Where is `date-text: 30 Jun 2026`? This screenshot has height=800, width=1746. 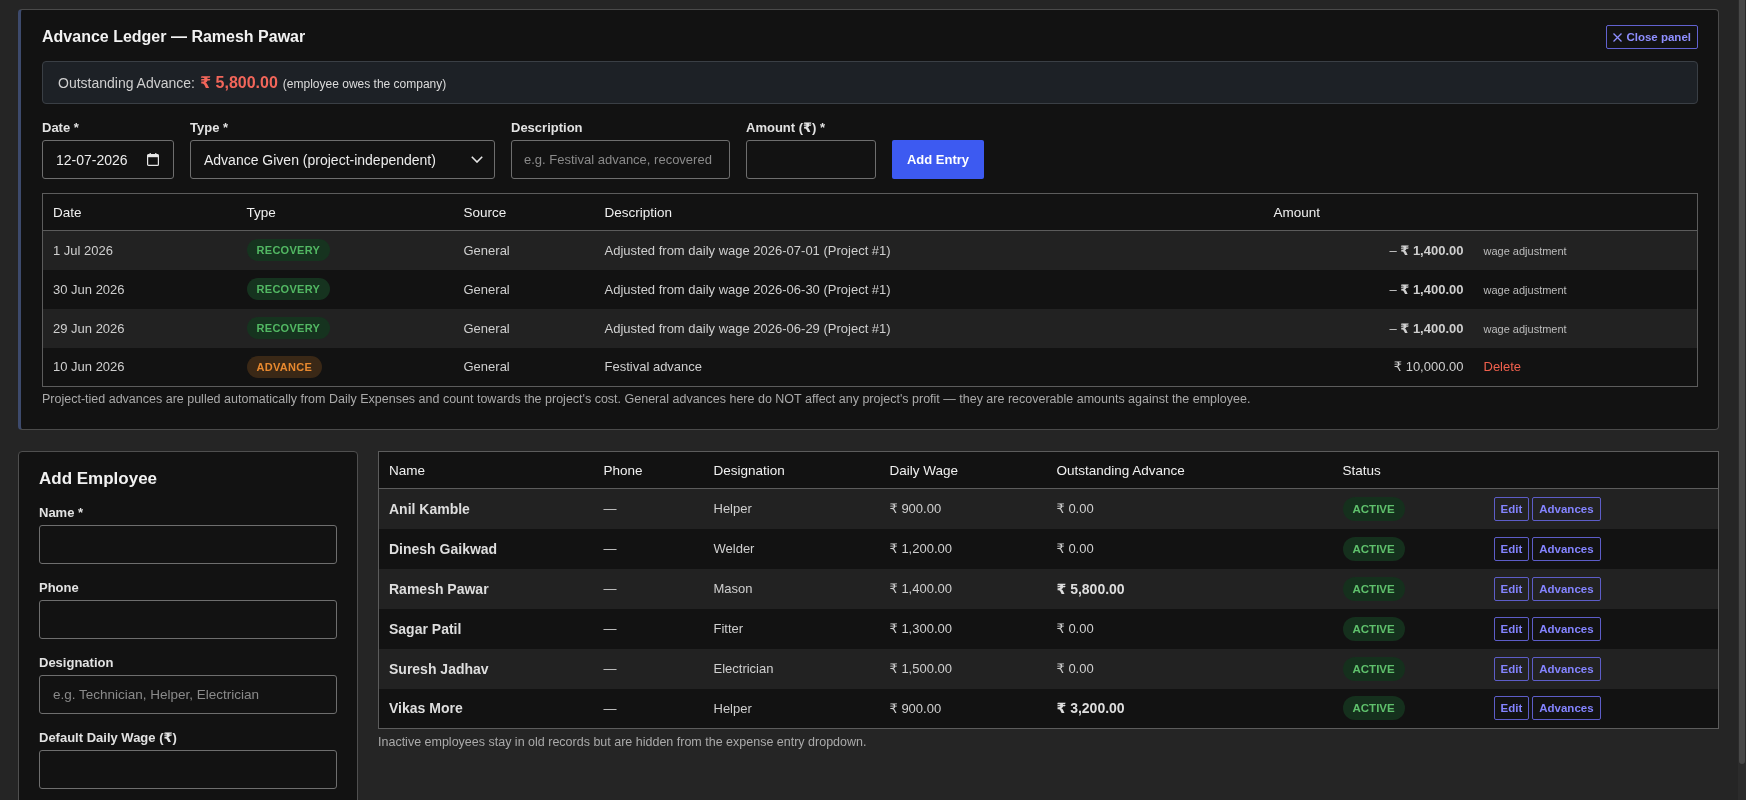 date-text: 30 Jun 2026 is located at coordinates (89, 289).